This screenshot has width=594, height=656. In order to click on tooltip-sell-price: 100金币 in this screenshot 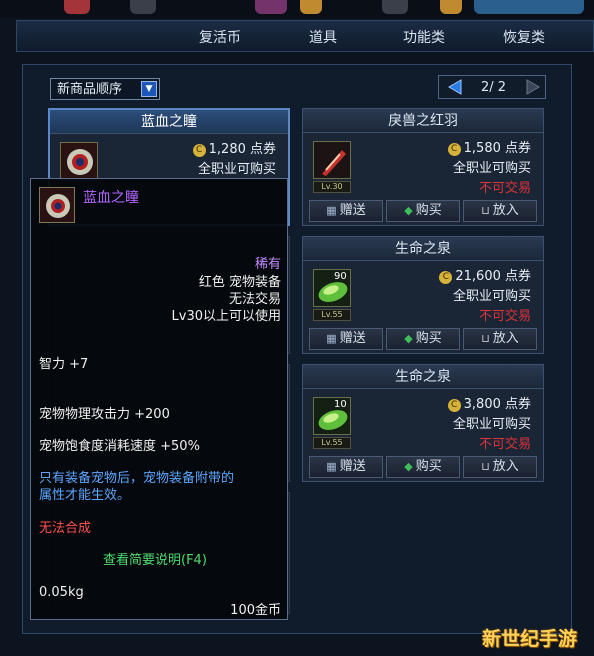, I will do `click(255, 610)`.